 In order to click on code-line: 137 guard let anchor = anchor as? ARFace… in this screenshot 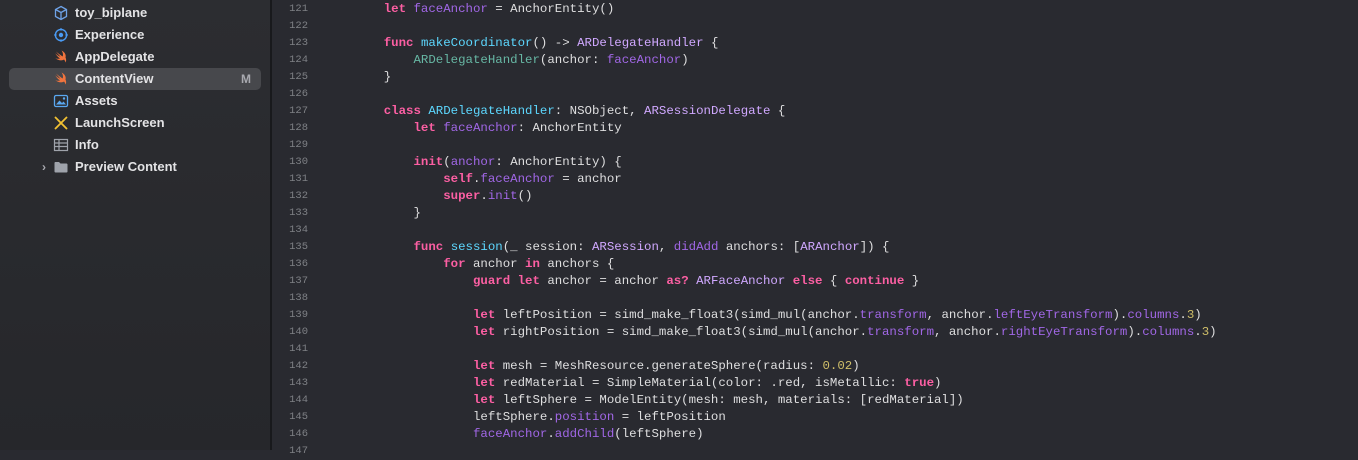, I will do `click(815, 281)`.